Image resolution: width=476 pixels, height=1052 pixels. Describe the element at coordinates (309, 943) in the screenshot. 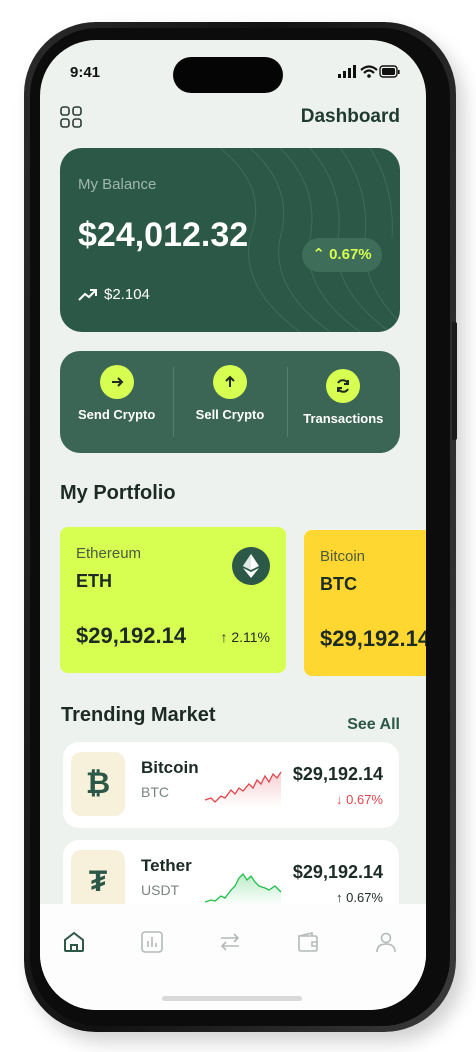

I see `wallet-icon` at that location.